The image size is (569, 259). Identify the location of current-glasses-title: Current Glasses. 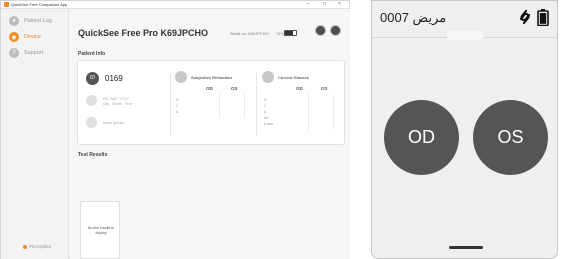
(293, 77).